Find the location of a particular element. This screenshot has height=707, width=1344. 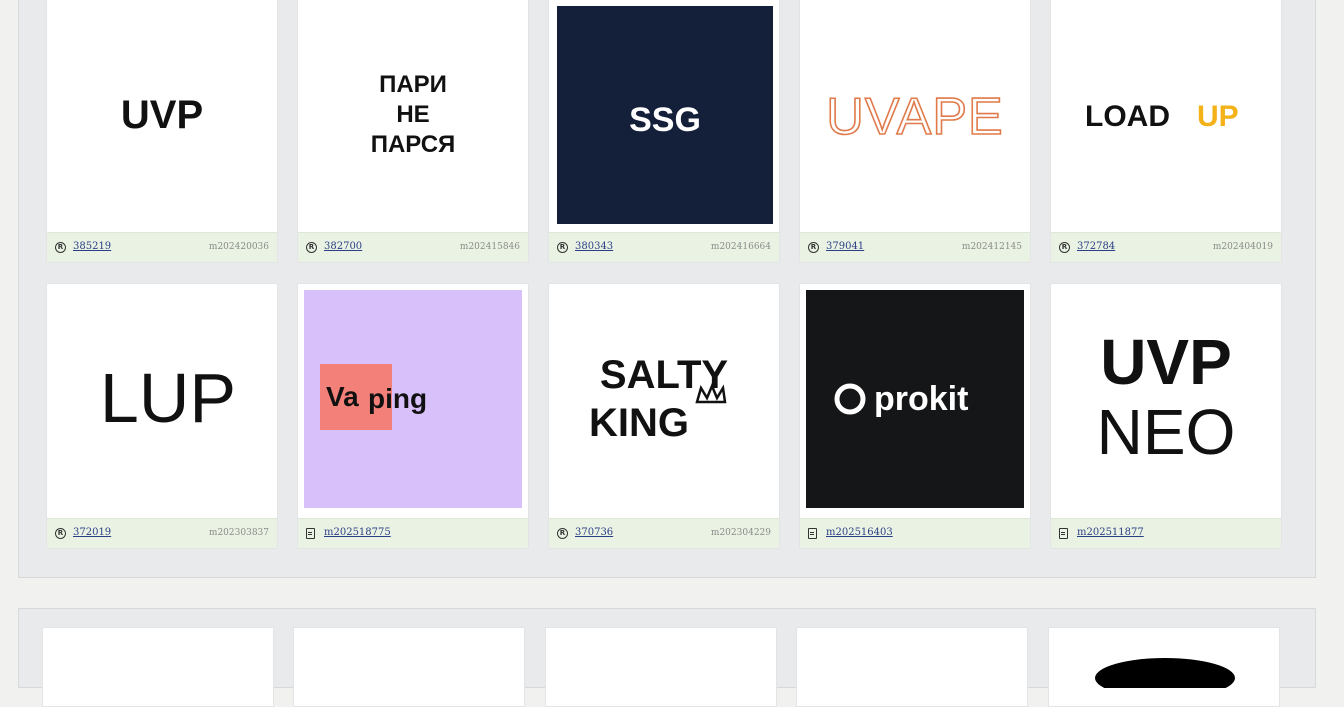

madrid-number: m202303837 is located at coordinates (238, 533).